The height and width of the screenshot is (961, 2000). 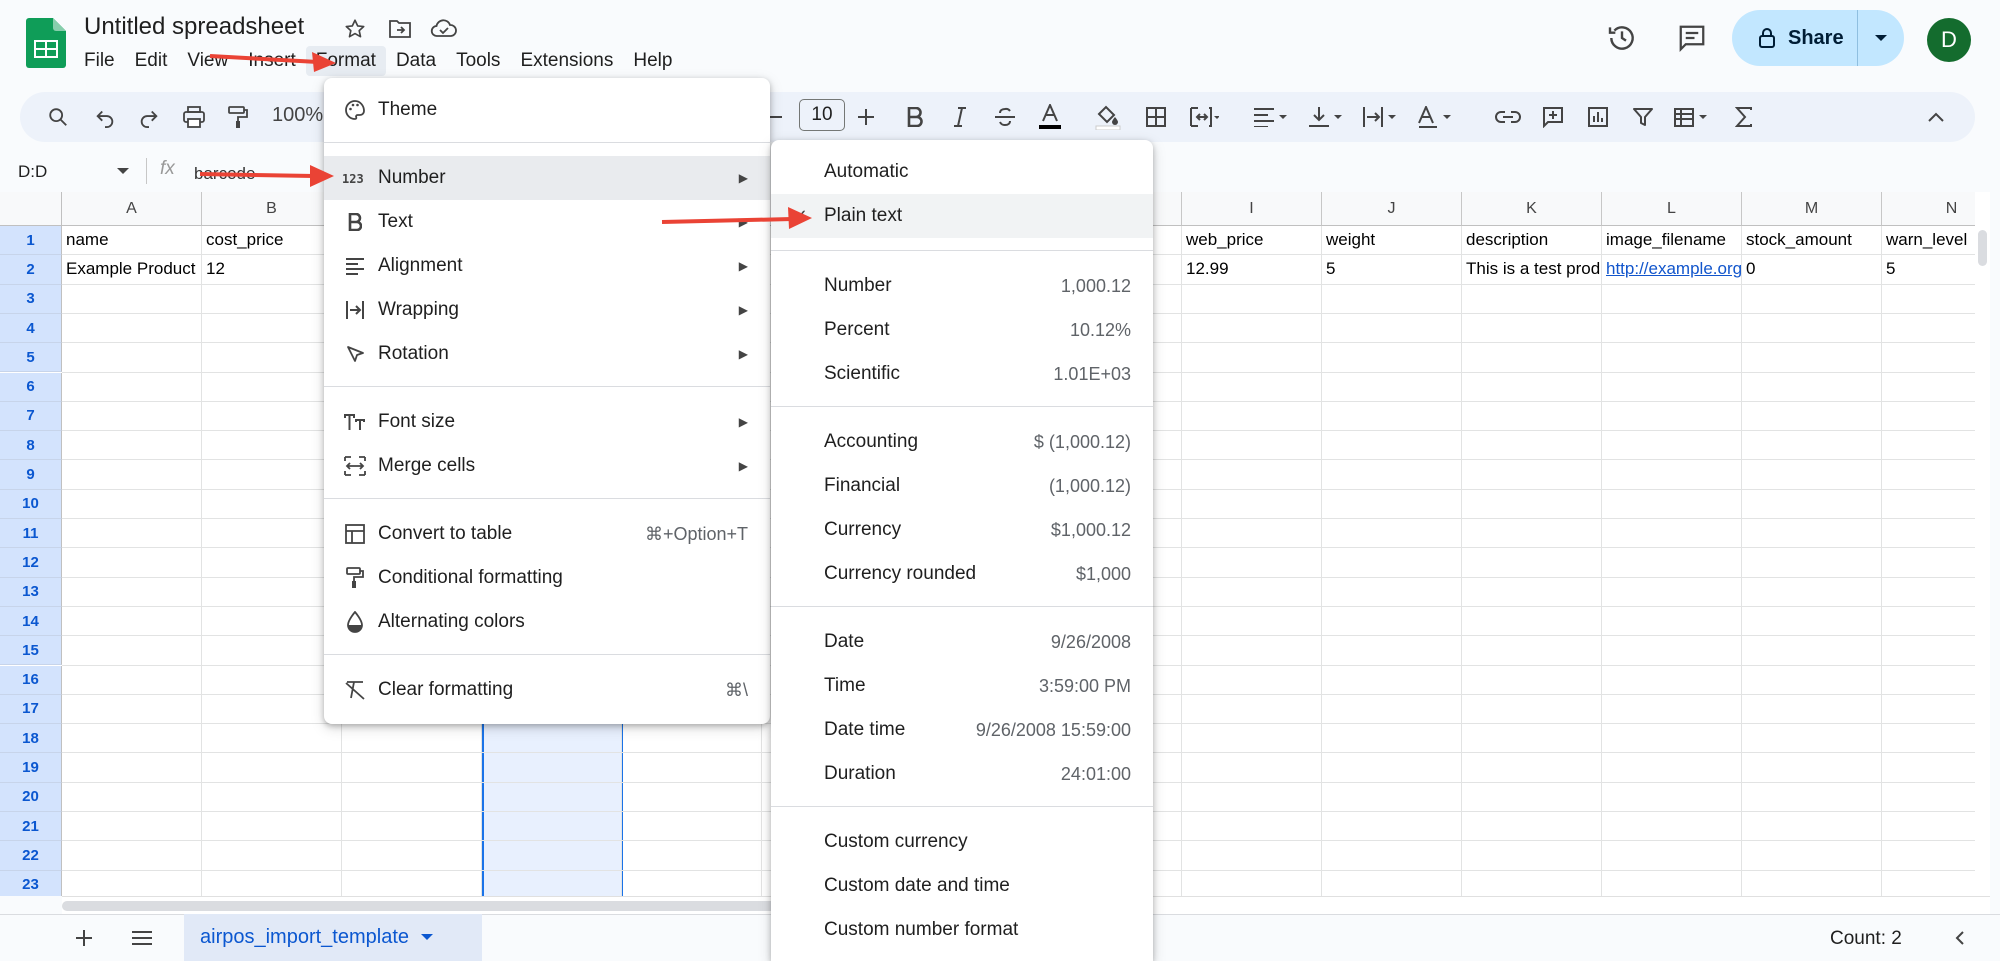 I want to click on select-all-corner, so click(x=31, y=209).